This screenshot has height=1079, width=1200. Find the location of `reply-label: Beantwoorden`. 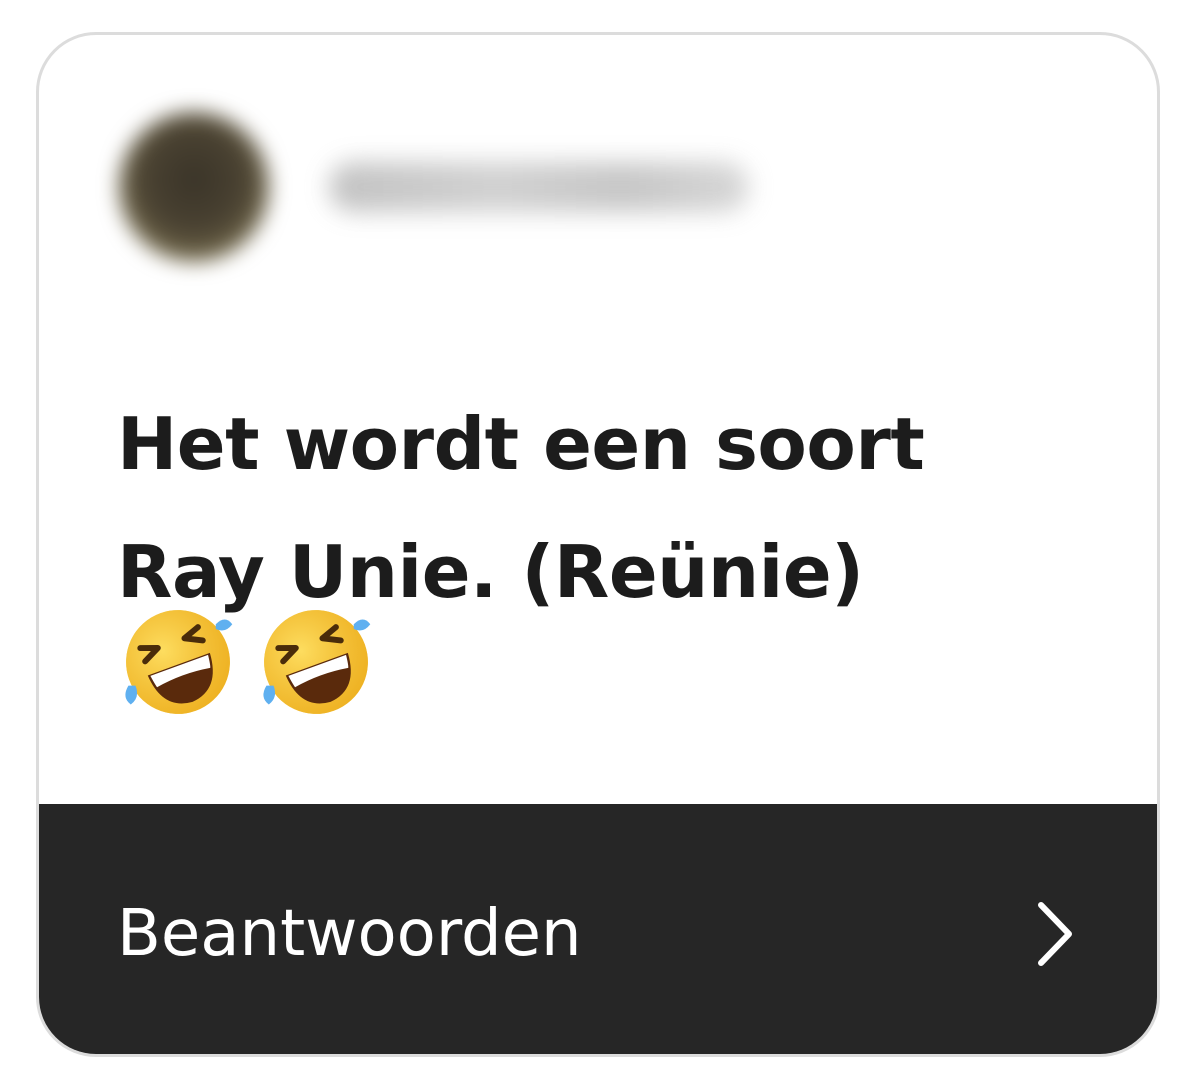

reply-label: Beantwoorden is located at coordinates (349, 934).